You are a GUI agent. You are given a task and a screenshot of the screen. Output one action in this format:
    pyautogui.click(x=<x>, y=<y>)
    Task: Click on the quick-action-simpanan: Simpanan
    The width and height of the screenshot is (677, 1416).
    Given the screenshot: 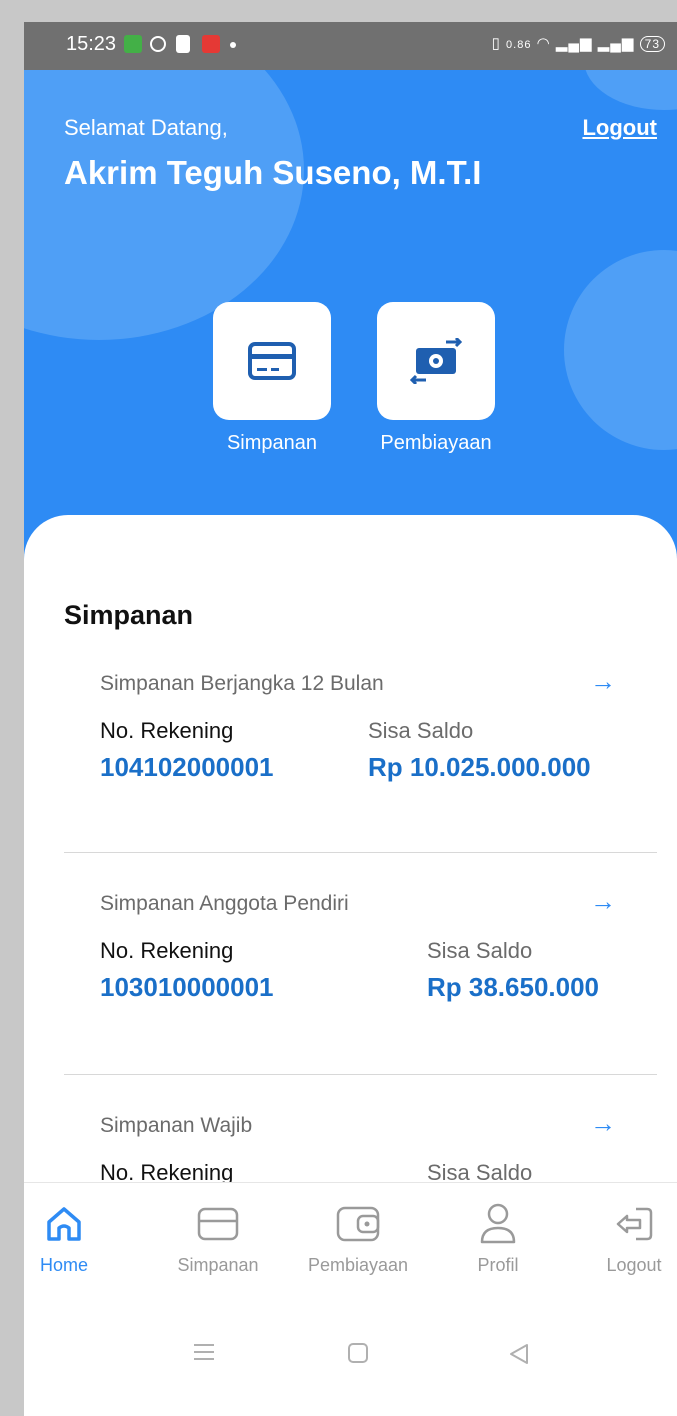 What is the action you would take?
    pyautogui.click(x=272, y=378)
    